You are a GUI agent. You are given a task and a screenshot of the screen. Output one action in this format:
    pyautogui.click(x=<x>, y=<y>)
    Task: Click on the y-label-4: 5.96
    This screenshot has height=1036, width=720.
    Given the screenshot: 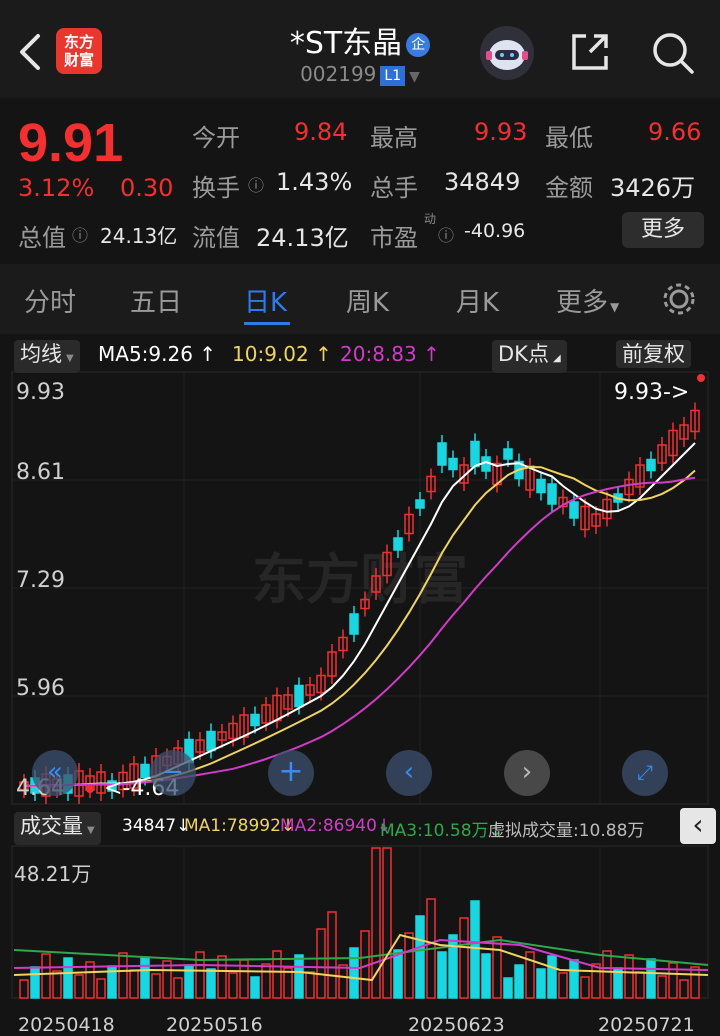 What is the action you would take?
    pyautogui.click(x=40, y=688)
    